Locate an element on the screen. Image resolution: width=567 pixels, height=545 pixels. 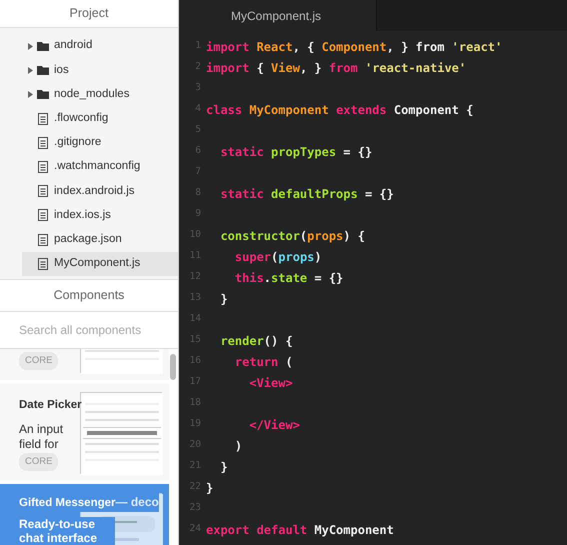
code-line: render() { is located at coordinates (256, 341).